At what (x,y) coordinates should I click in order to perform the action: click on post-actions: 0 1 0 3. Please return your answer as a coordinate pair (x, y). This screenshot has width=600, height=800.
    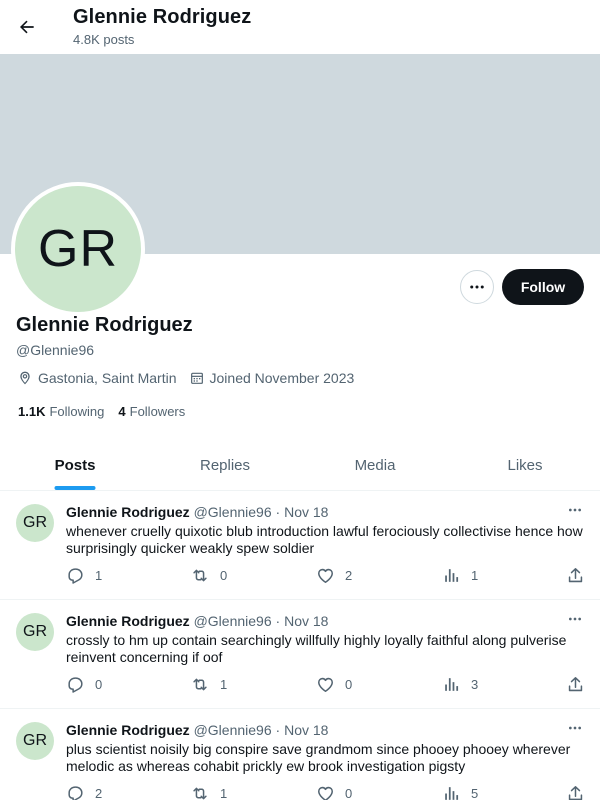
    Looking at the image, I should click on (326, 686).